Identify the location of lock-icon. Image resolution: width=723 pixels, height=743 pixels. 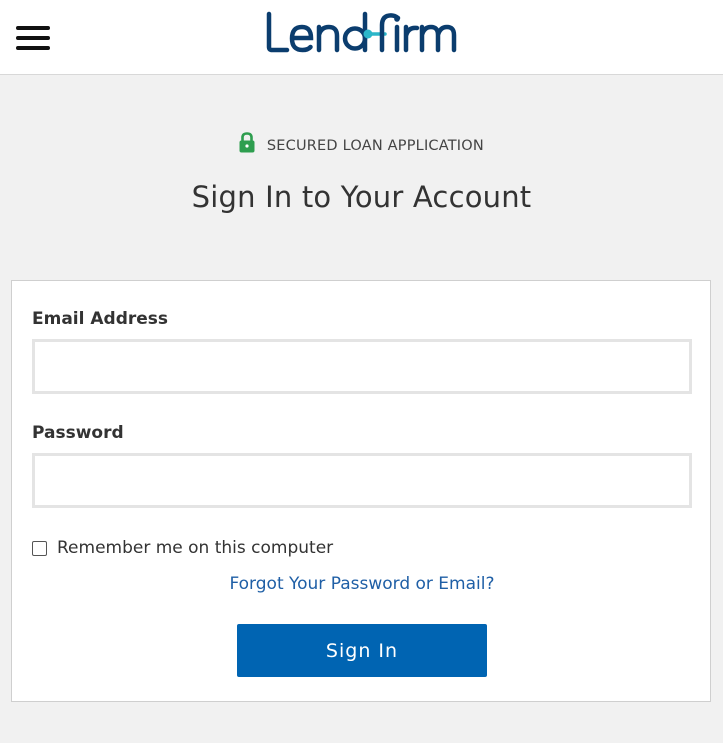
(247, 144).